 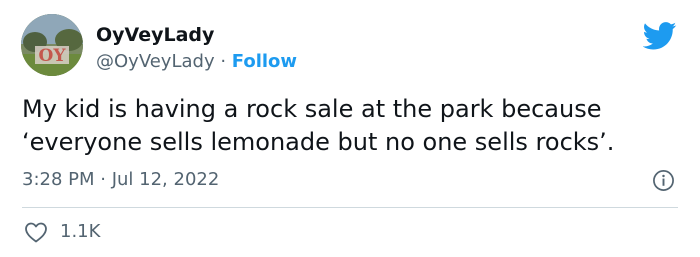 What do you see at coordinates (350, 207) in the screenshot?
I see `divider` at bounding box center [350, 207].